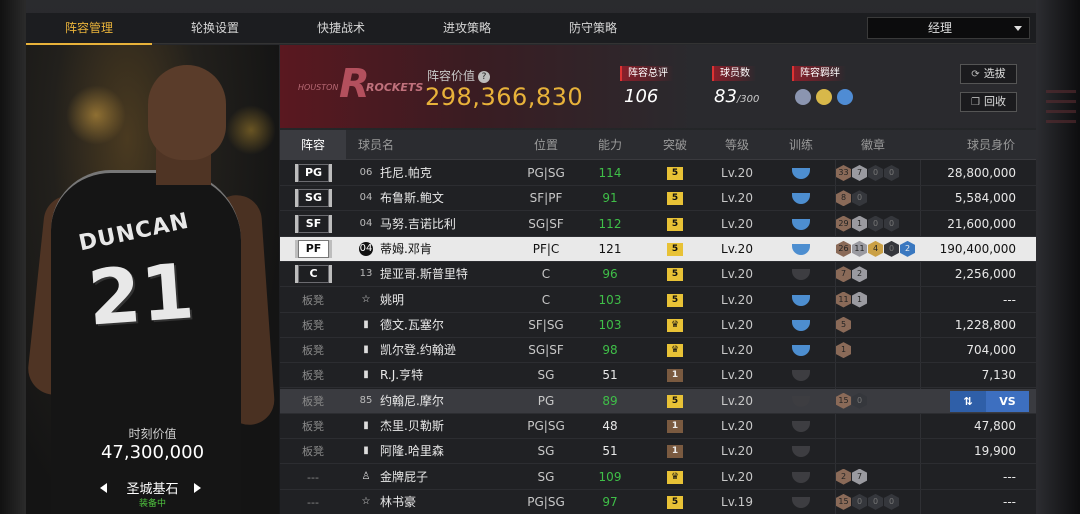  I want to click on select-button: ⟳ 选拔, so click(988, 74).